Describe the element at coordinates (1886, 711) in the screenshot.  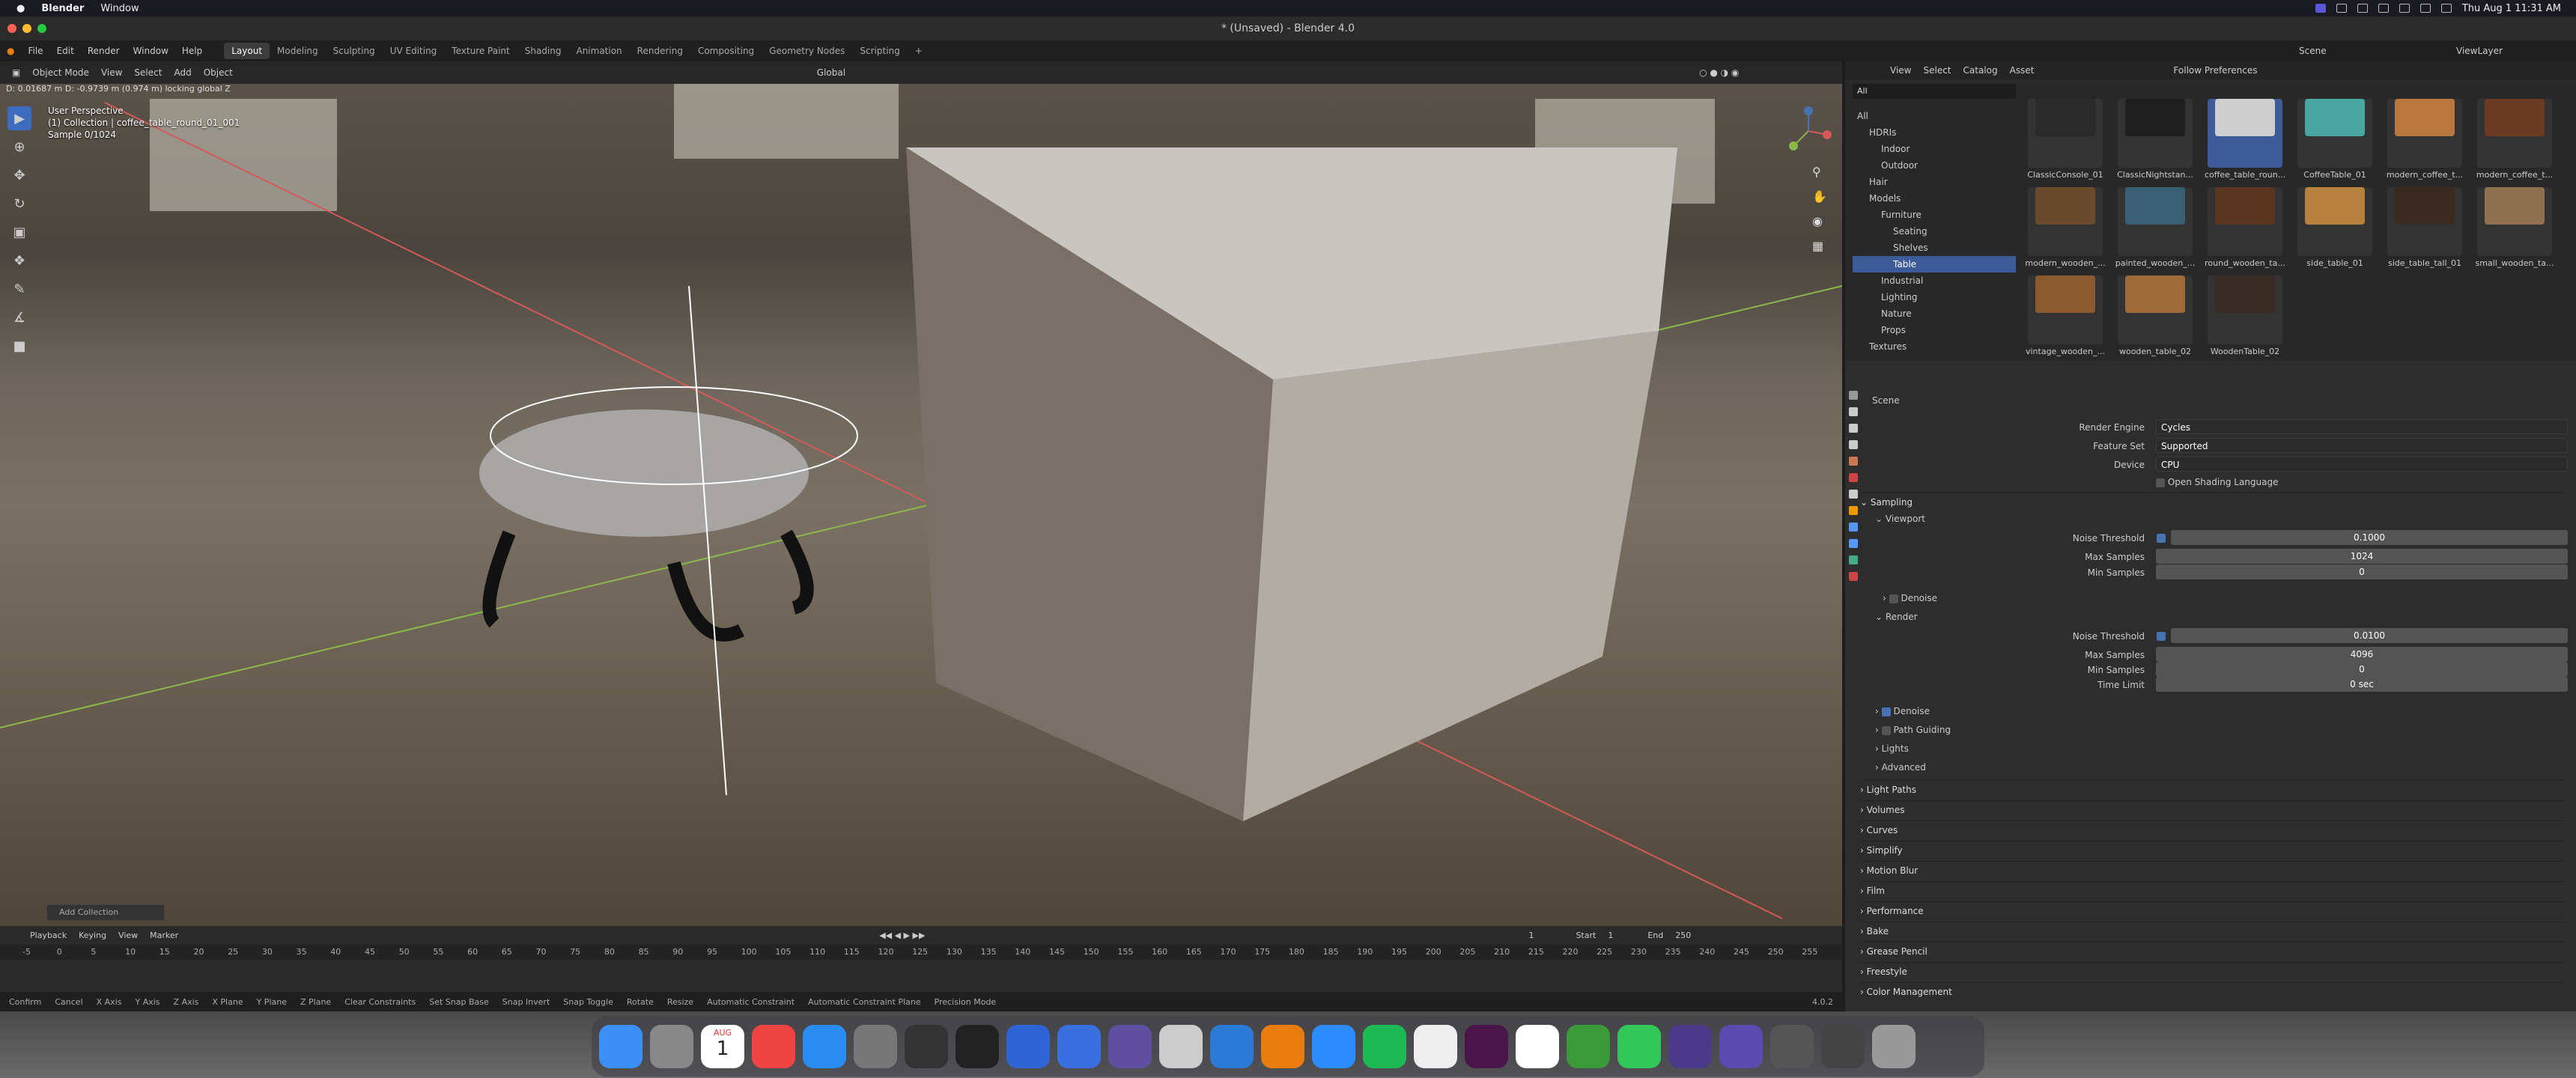
I see `denoise-checkbox` at that location.